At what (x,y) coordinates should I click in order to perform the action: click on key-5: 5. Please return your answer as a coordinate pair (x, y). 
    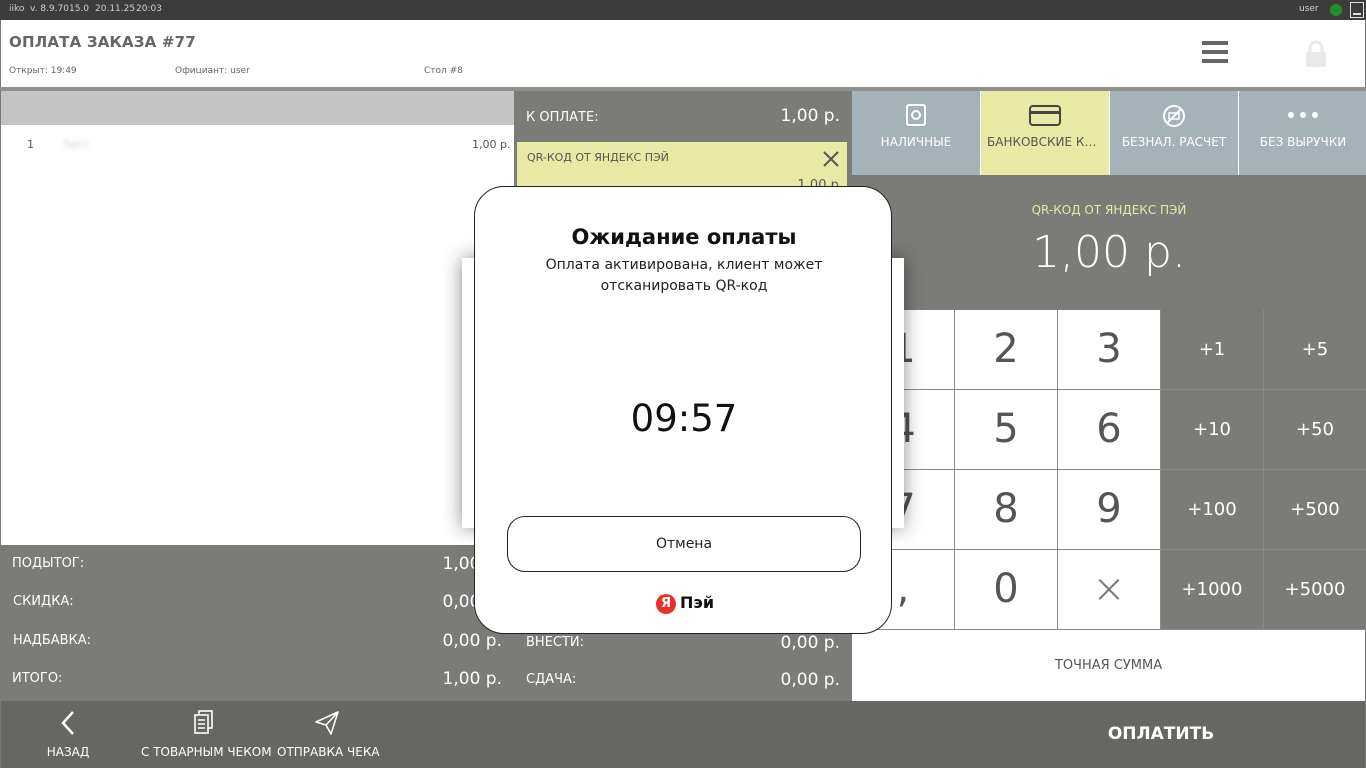
    Looking at the image, I should click on (1006, 429).